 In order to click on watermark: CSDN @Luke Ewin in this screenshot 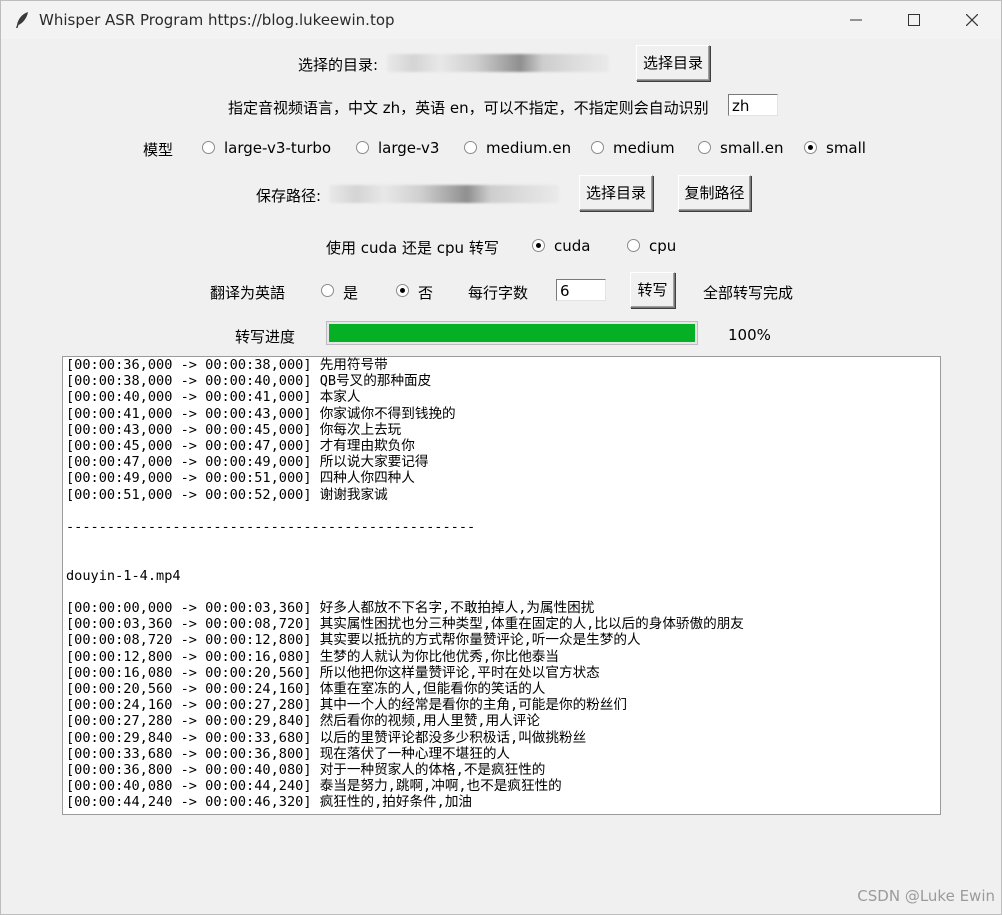, I will do `click(926, 896)`.